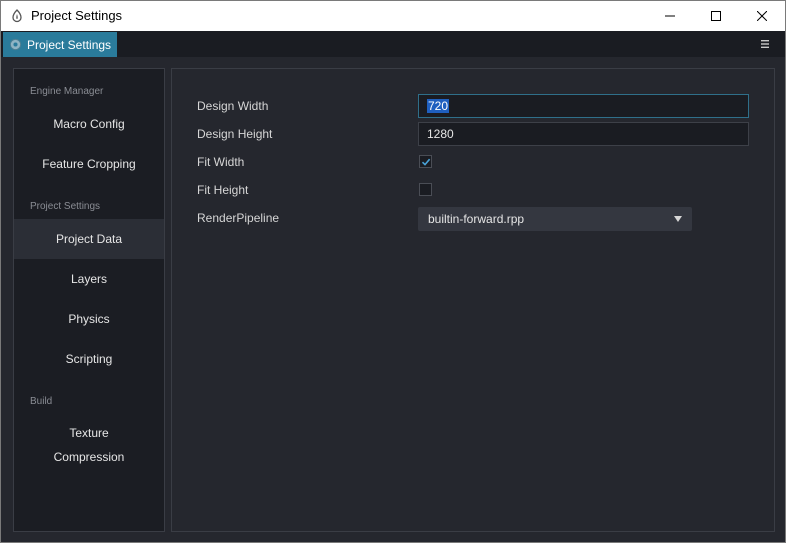  What do you see at coordinates (476, 219) in the screenshot?
I see `render-pipeline-value: builtin-forward.rpp` at bounding box center [476, 219].